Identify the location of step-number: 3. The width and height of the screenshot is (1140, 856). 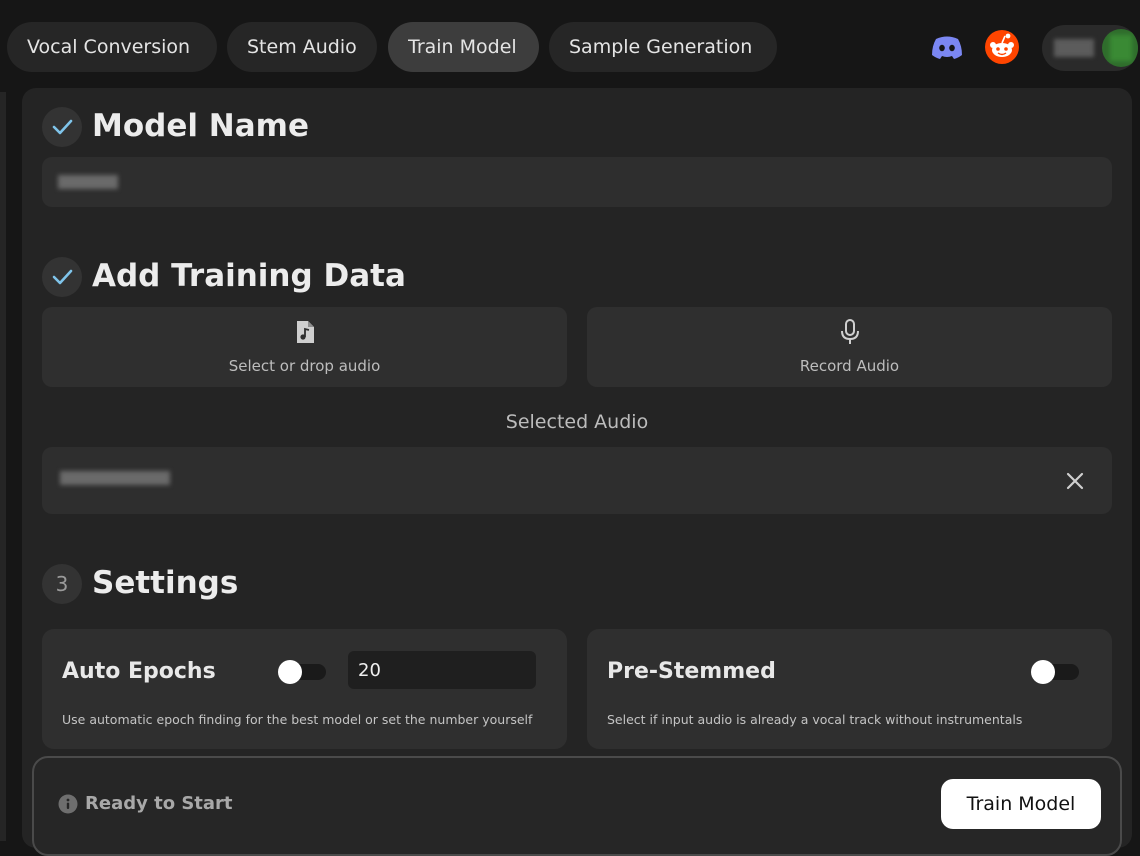
(62, 584).